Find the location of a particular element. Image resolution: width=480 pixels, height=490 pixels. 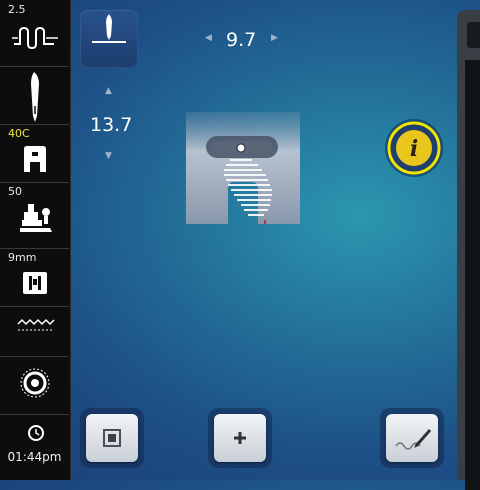

single-stitch-icon is located at coordinates (112, 438).